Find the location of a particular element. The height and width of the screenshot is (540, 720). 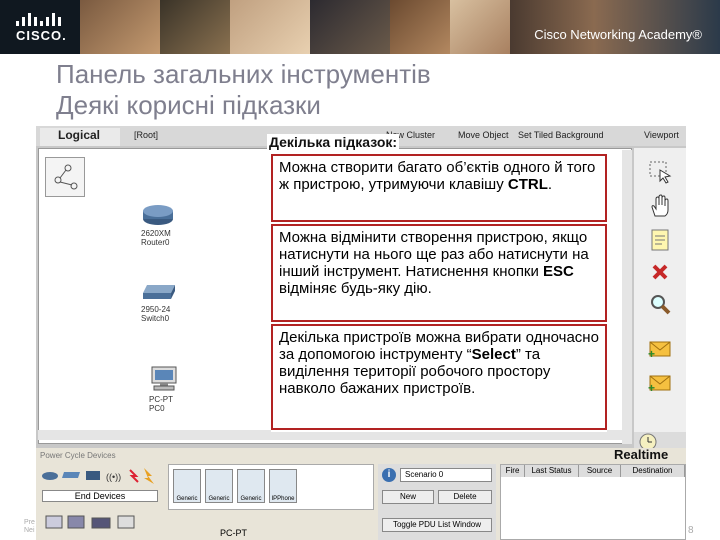

pdu-header-last-status: Last Status is located at coordinates (552, 471).